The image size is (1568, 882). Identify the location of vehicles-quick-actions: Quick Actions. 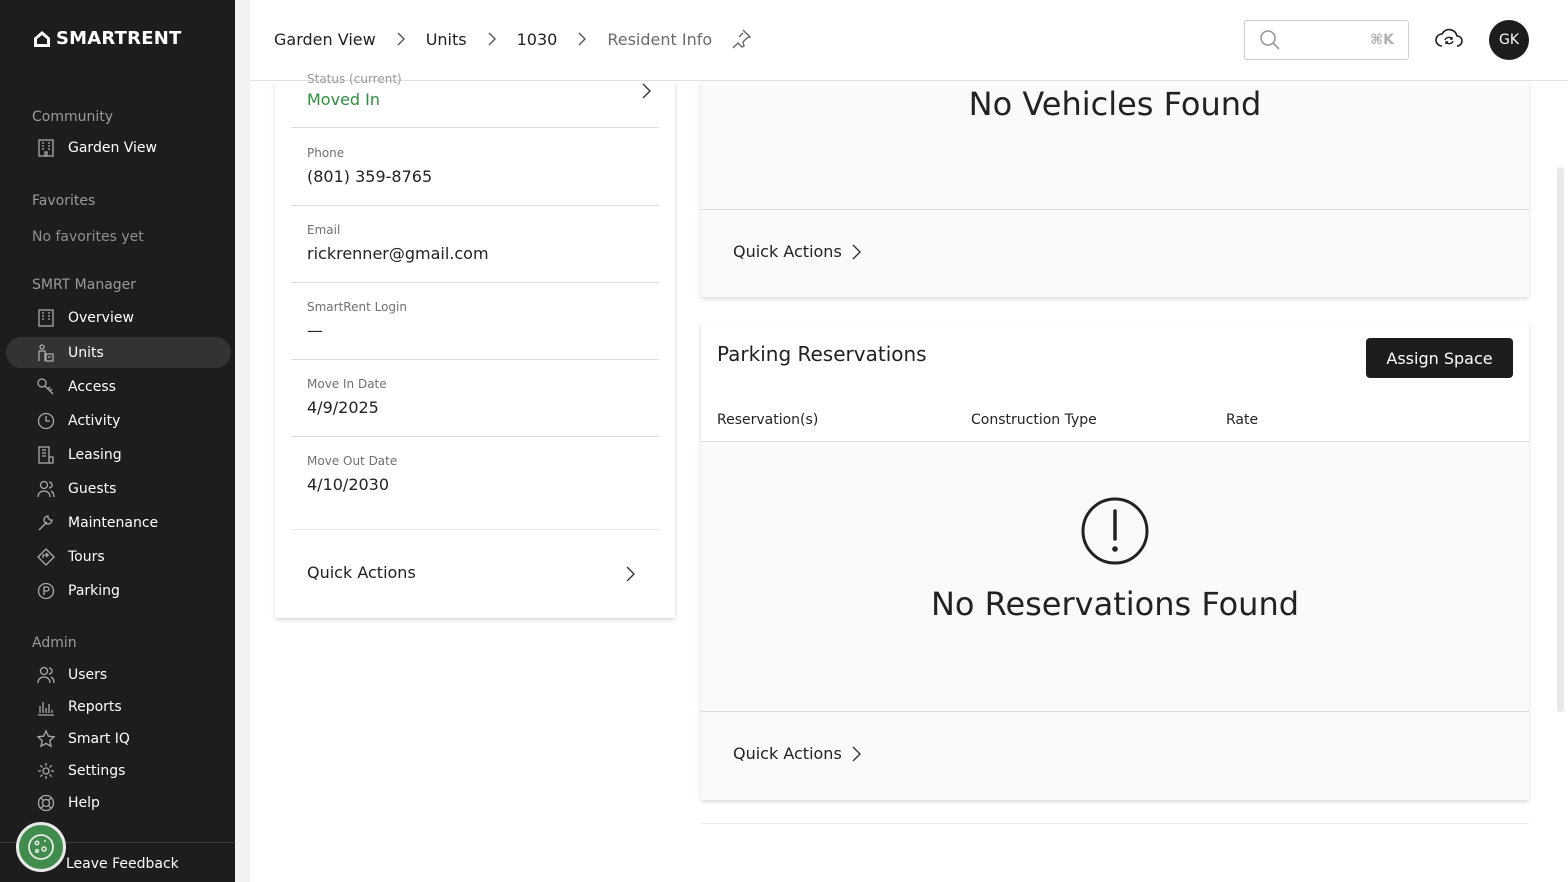
(798, 251).